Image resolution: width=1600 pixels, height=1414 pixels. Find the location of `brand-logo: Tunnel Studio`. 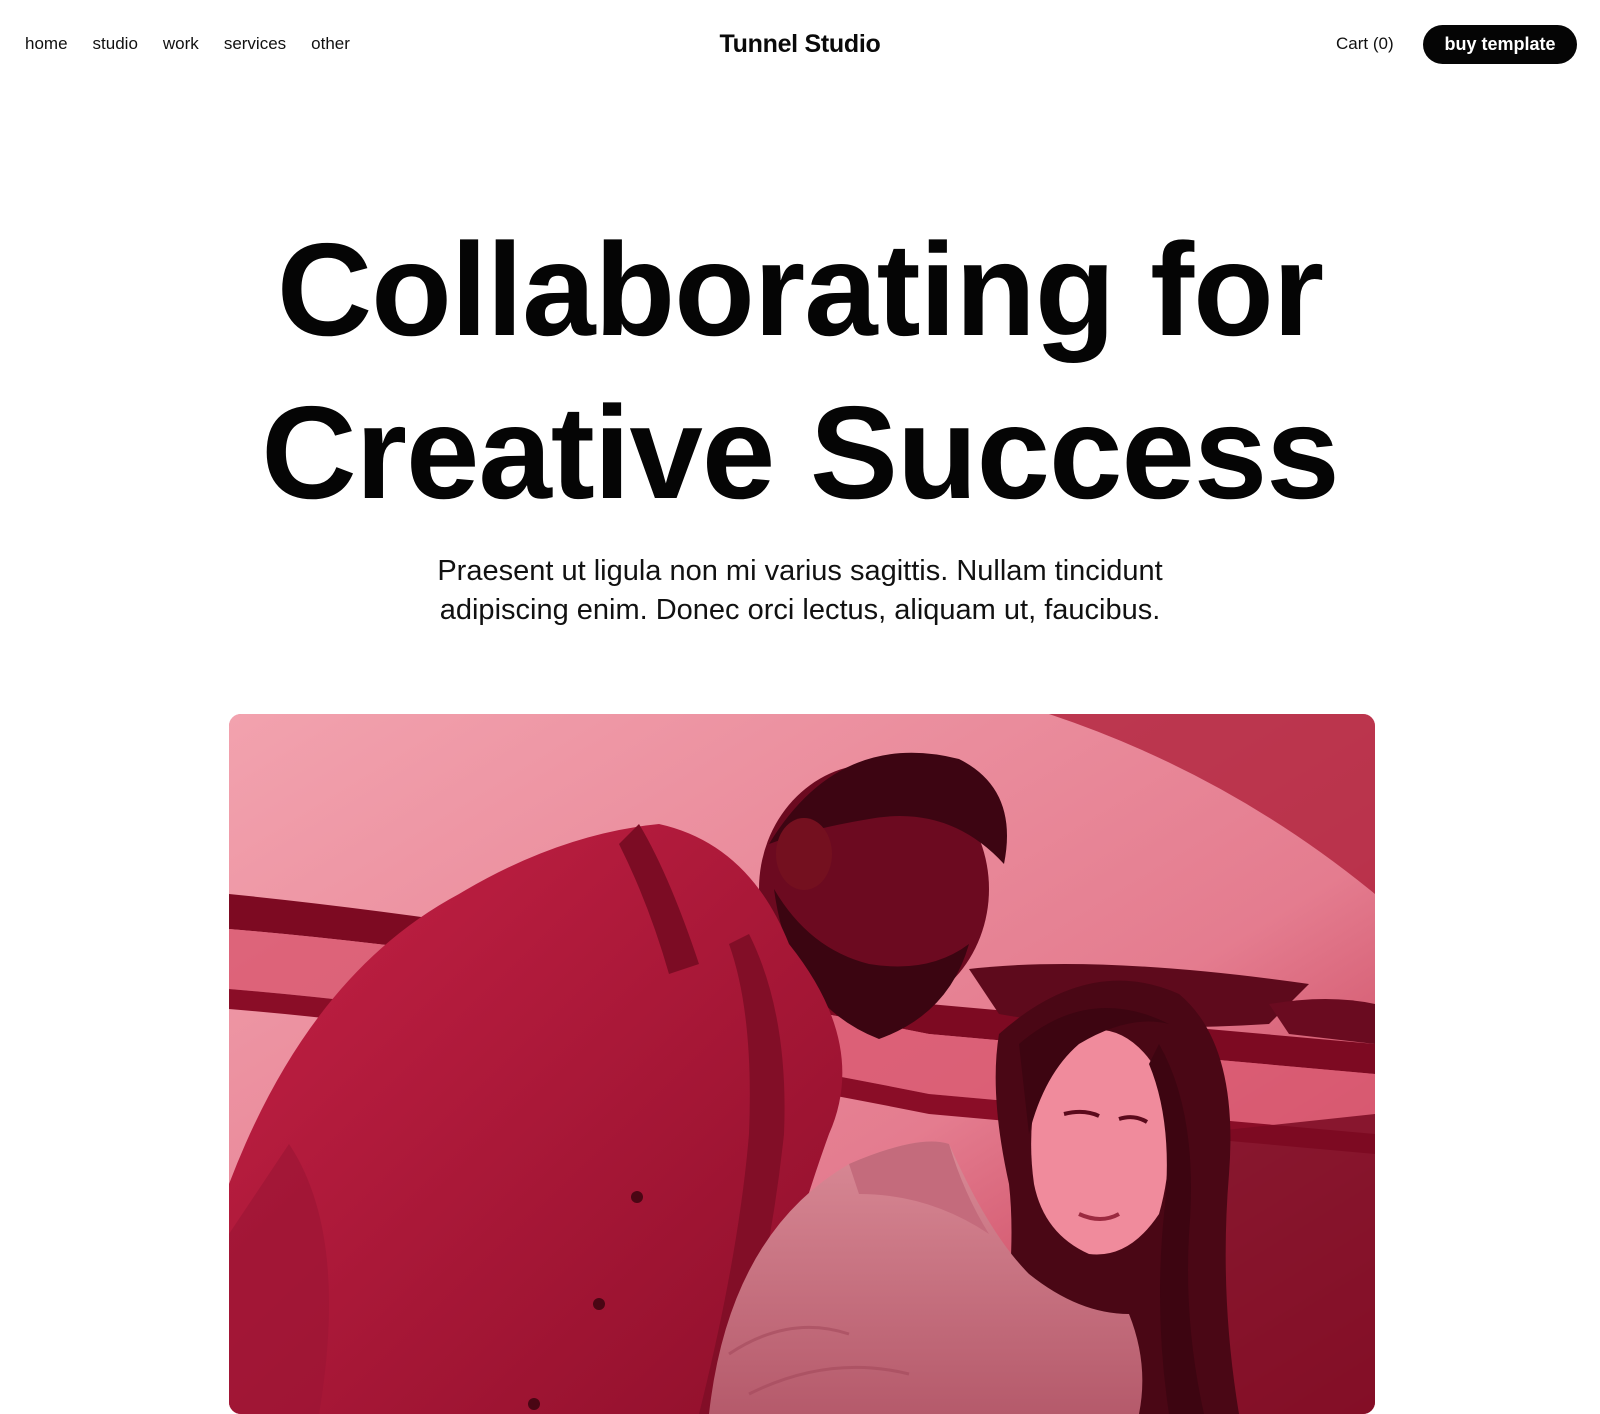

brand-logo: Tunnel Studio is located at coordinates (800, 44).